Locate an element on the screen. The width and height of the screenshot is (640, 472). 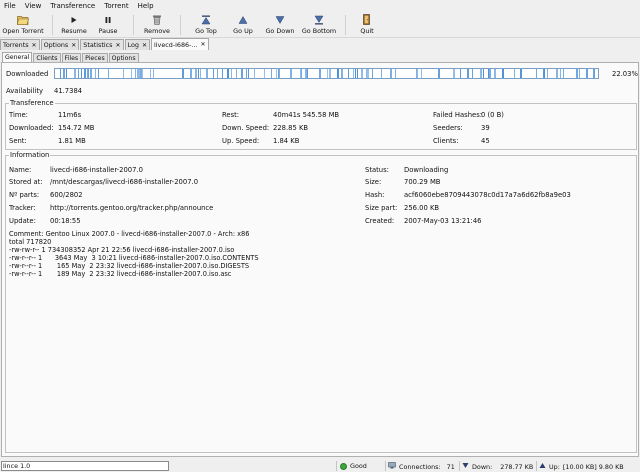
go-bottom-label: Go Bottom is located at coordinates (319, 31).